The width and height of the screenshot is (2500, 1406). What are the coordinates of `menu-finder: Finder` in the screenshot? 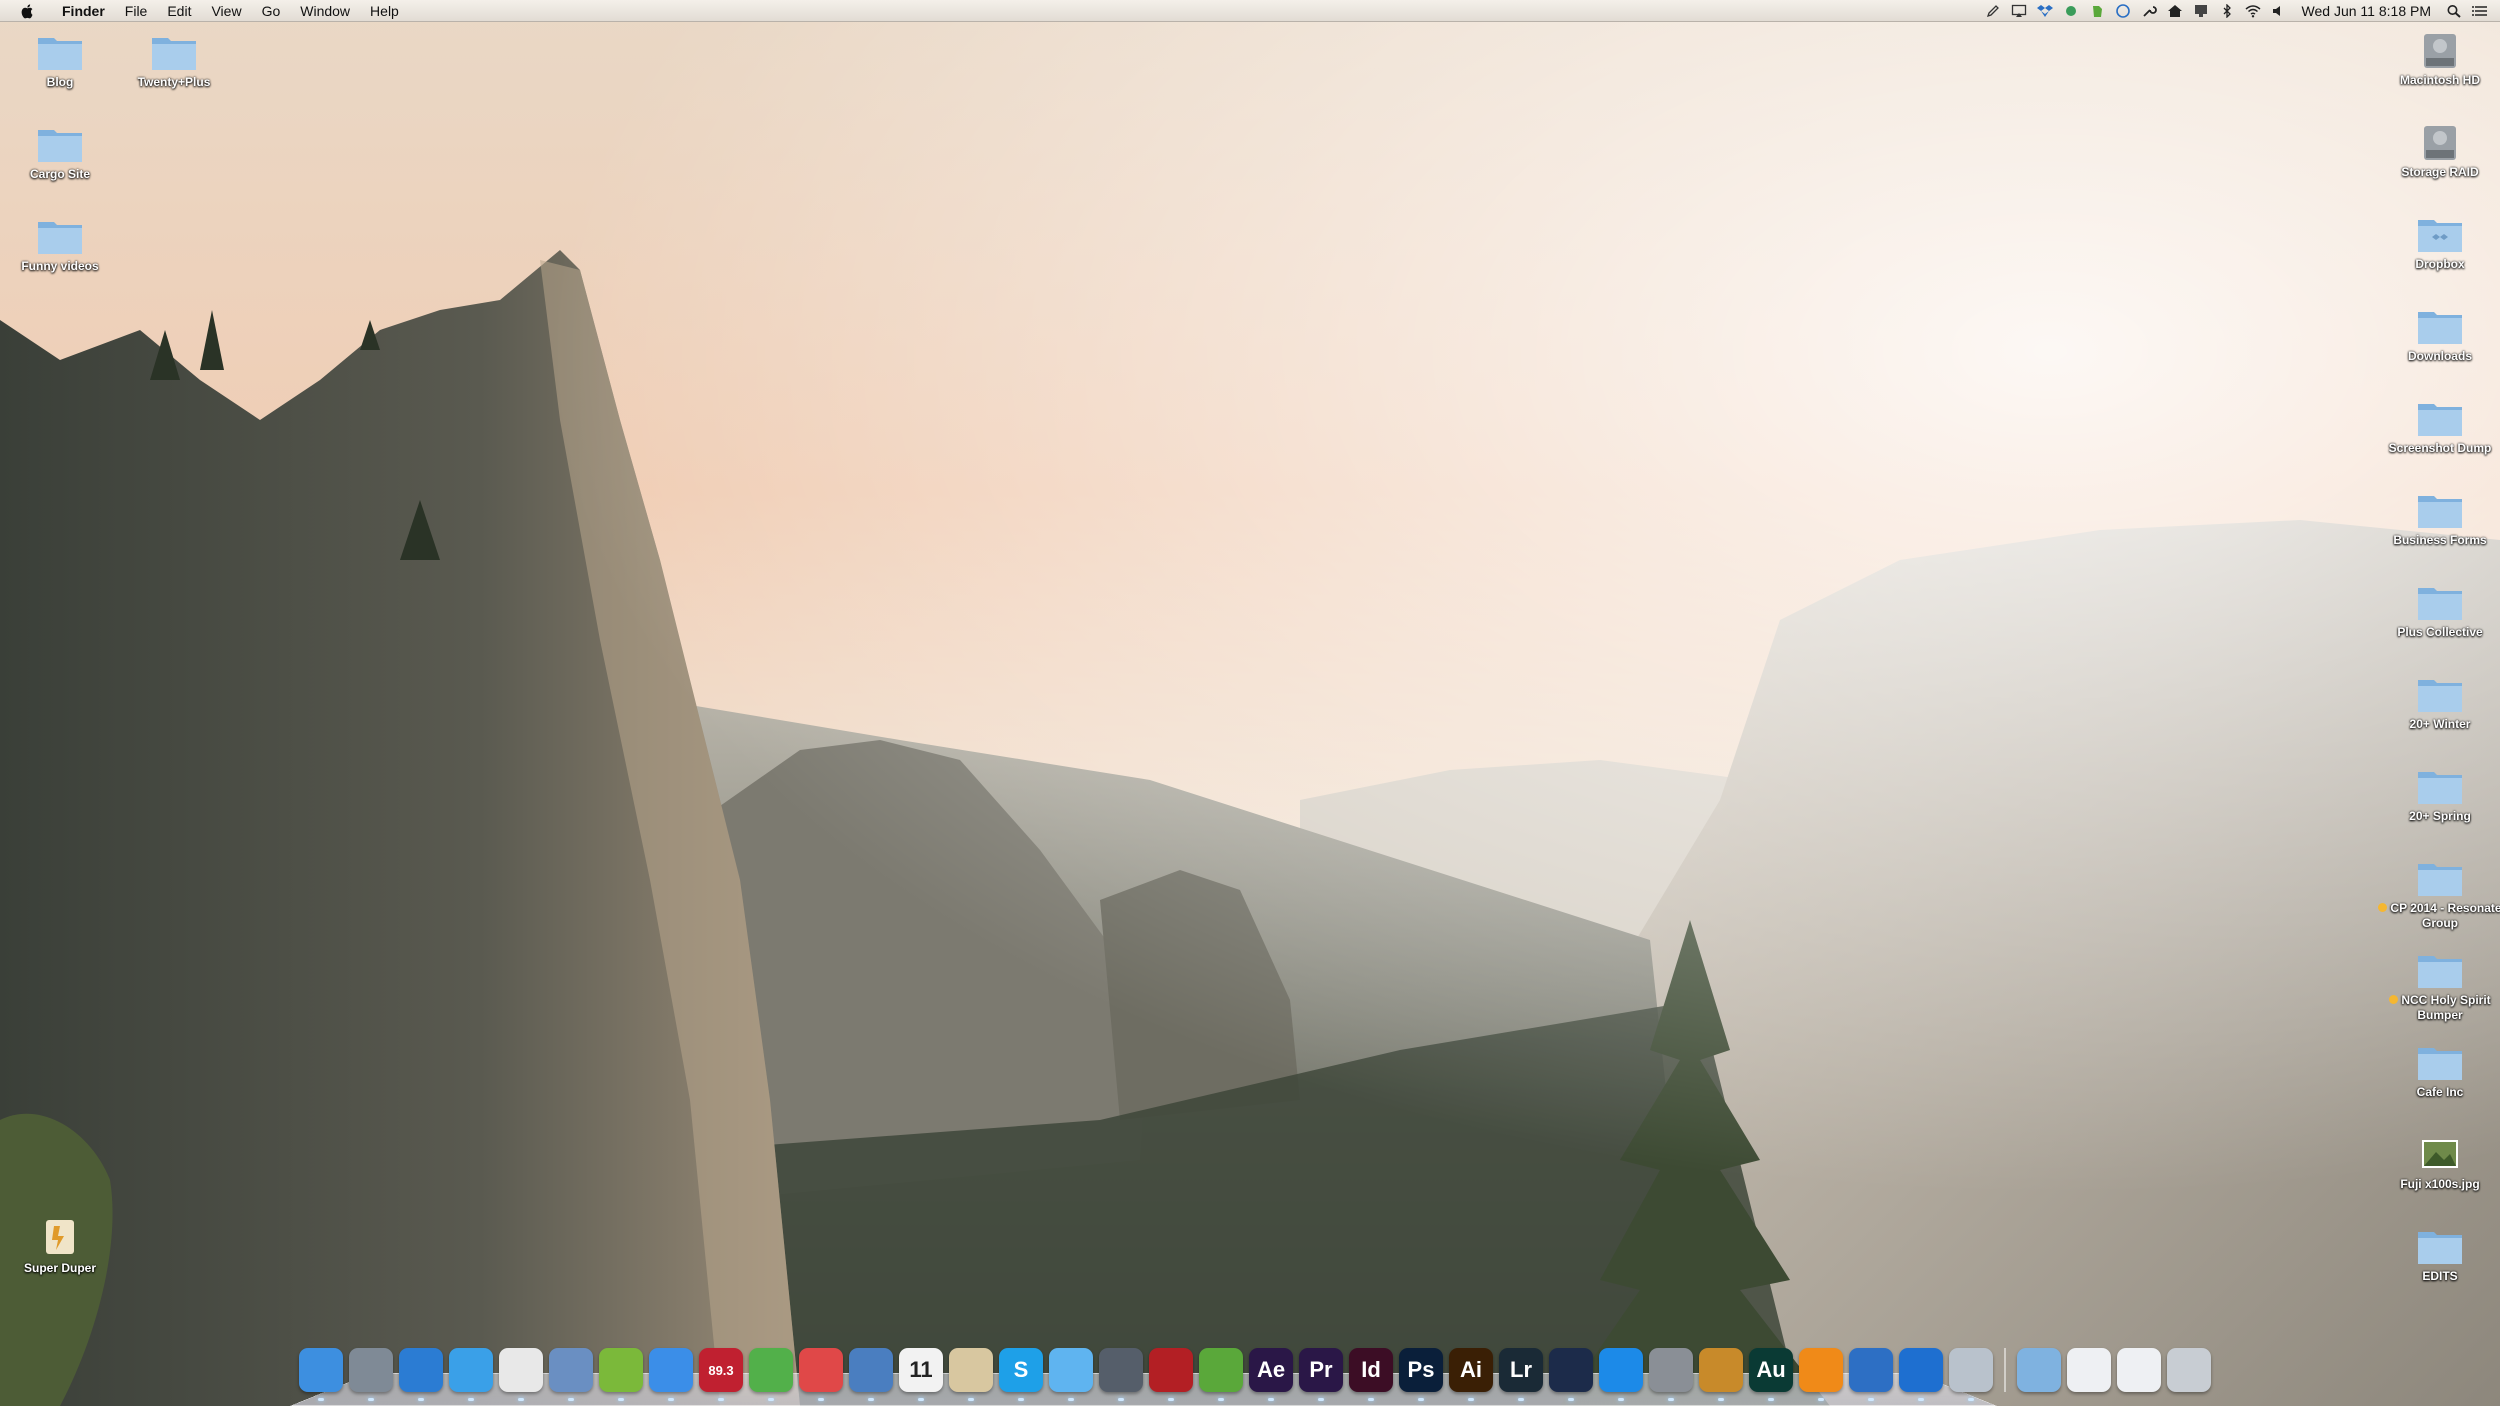 It's located at (83, 11).